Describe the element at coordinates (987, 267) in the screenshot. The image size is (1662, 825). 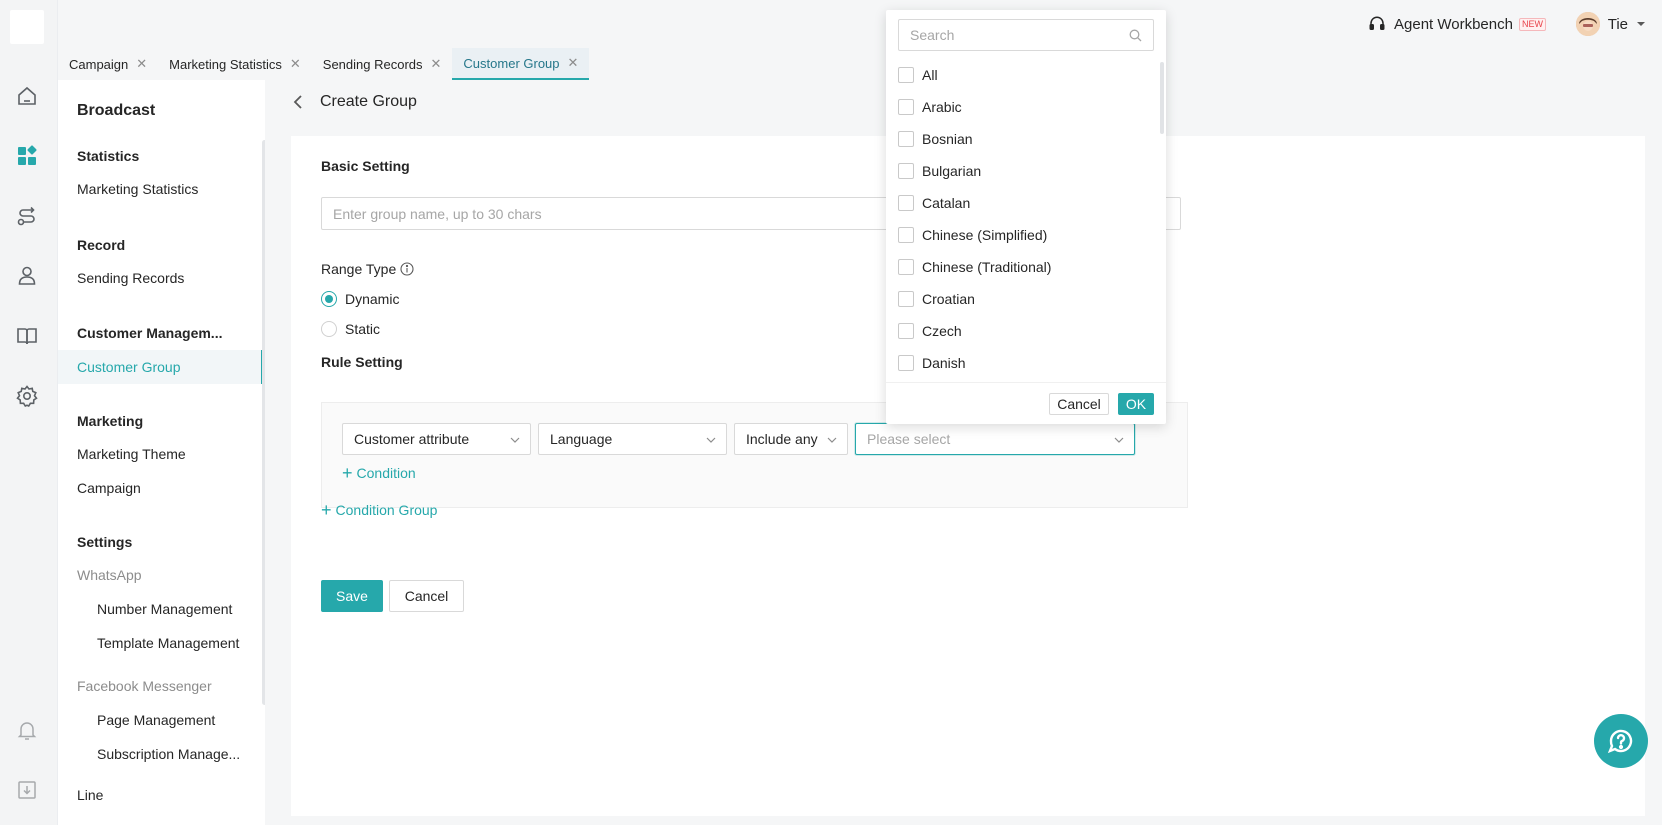
I see `option-label: Chinese (Traditional)` at that location.